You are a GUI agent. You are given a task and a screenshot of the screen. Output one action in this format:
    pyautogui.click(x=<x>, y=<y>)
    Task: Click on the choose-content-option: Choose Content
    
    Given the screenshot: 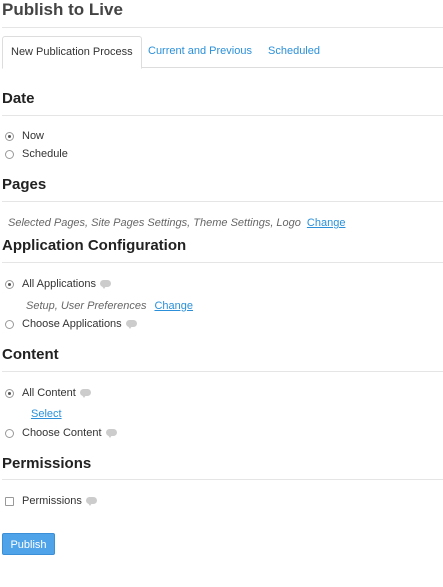 What is the action you would take?
    pyautogui.click(x=61, y=433)
    